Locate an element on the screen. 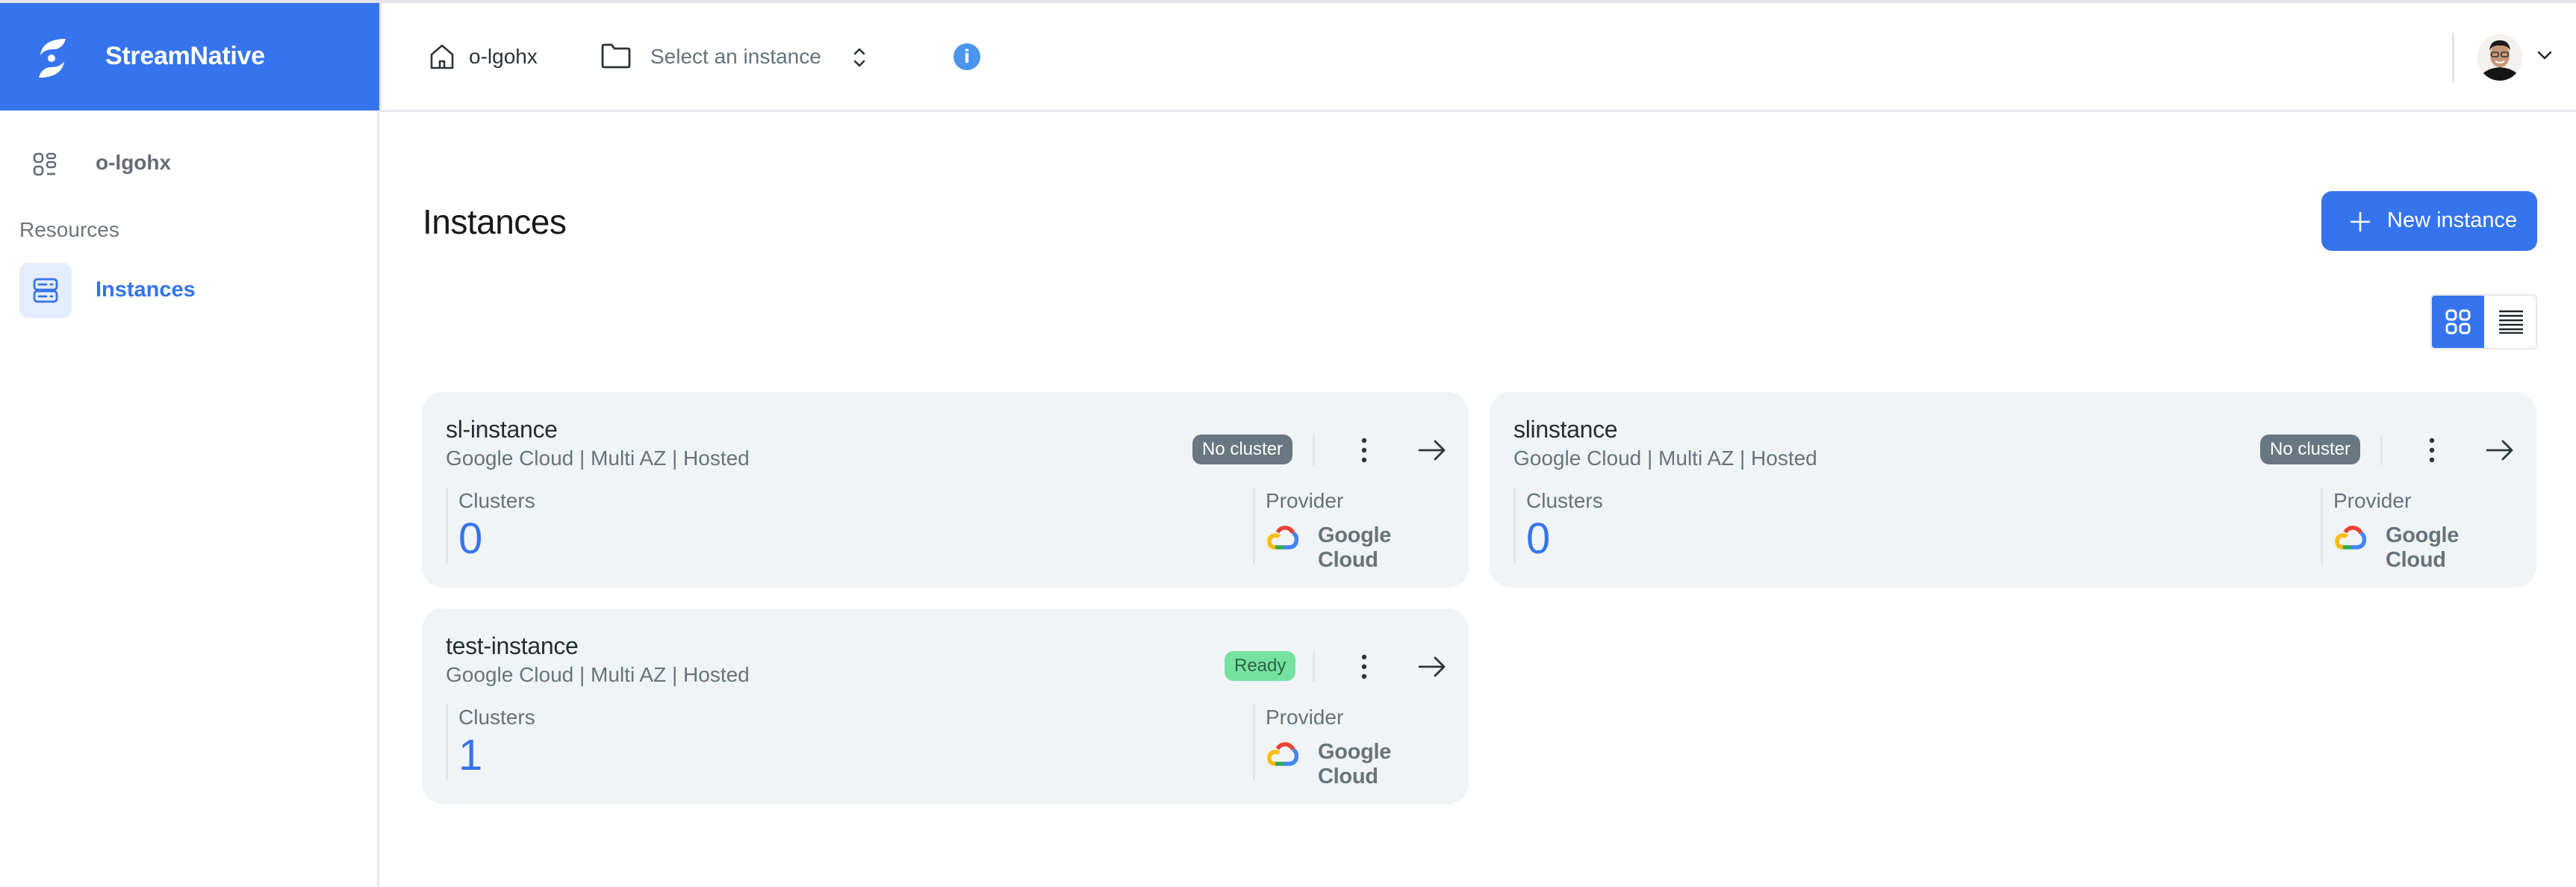 Image resolution: width=2576 pixels, height=887 pixels. chevron-up-down-icon is located at coordinates (859, 57).